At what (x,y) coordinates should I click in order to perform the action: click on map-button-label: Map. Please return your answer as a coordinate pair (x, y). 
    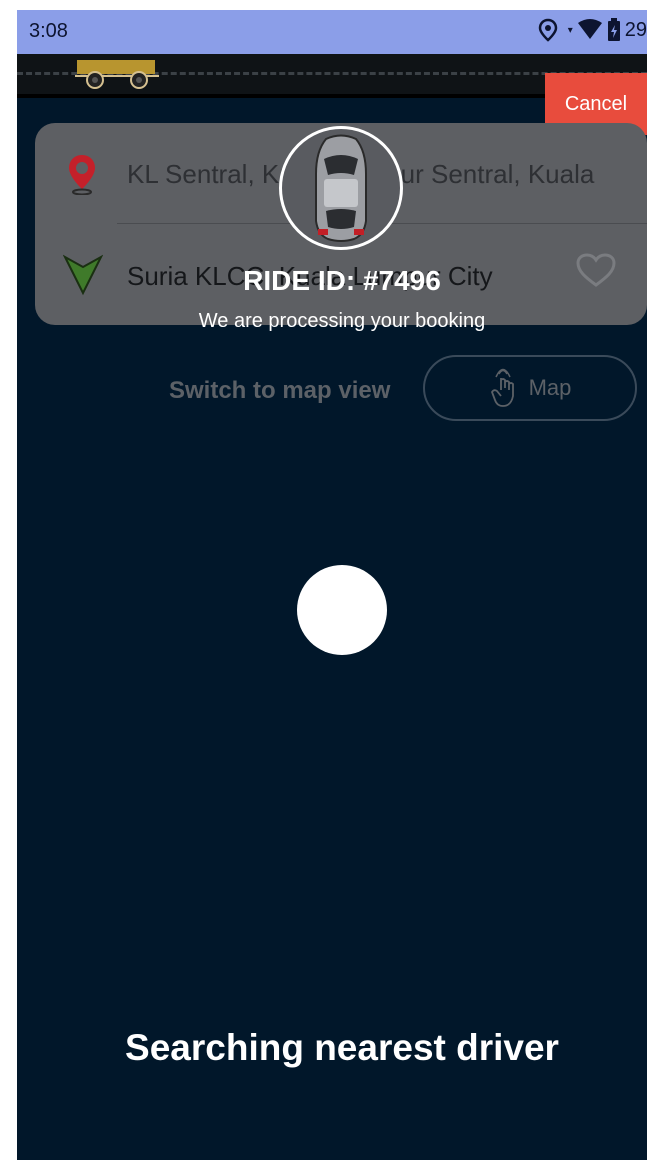
    Looking at the image, I should click on (550, 387).